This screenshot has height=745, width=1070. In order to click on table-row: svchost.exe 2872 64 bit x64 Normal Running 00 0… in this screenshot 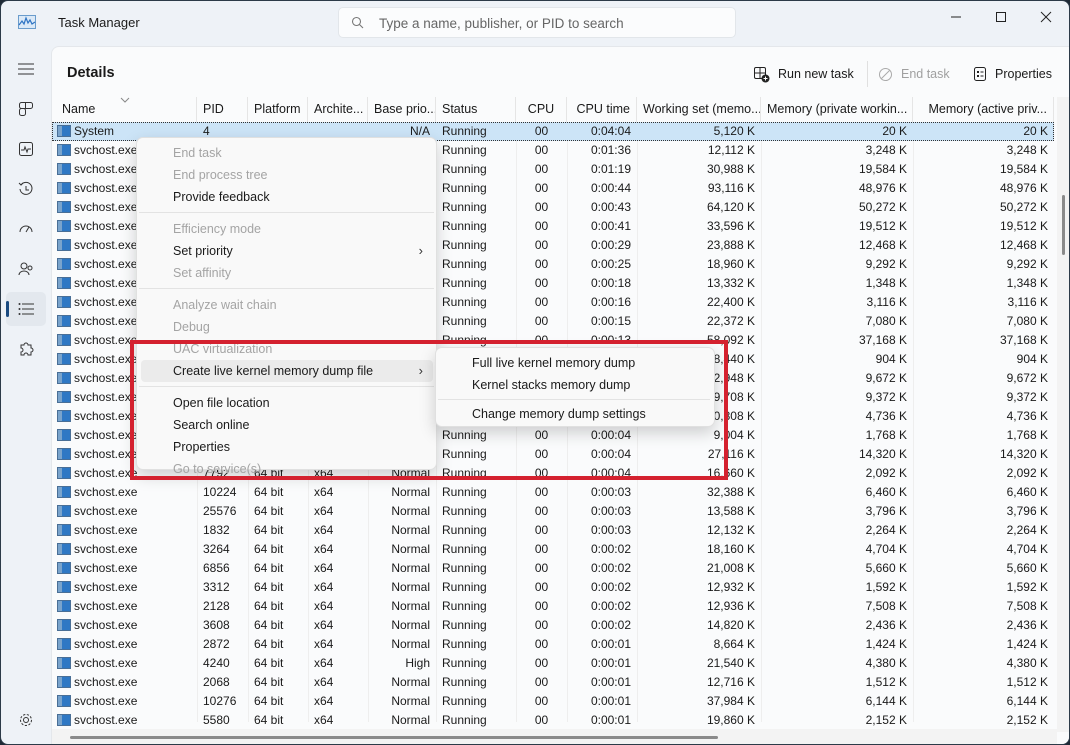, I will do `click(553, 644)`.